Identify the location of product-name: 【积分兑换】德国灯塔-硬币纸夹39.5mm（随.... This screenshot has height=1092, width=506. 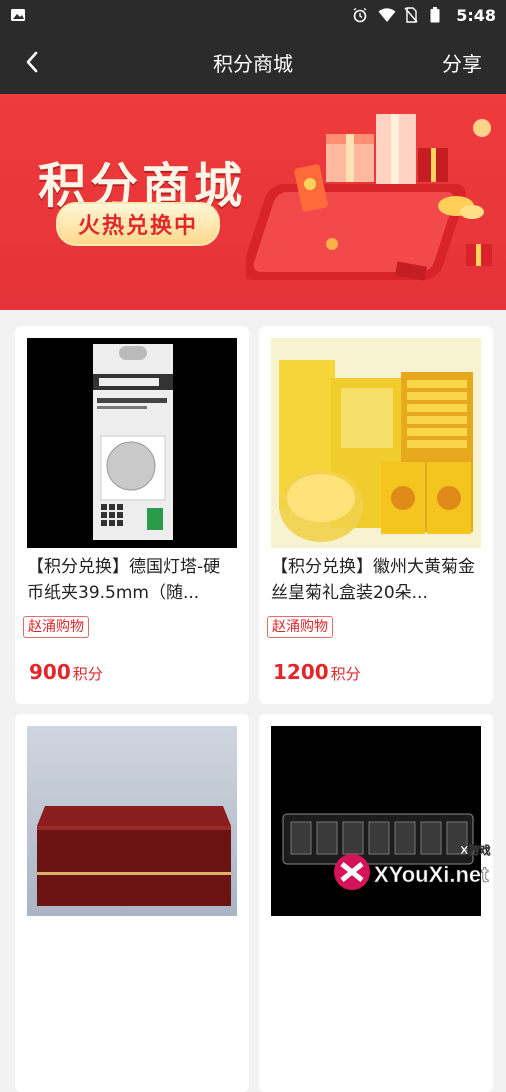
(124, 580).